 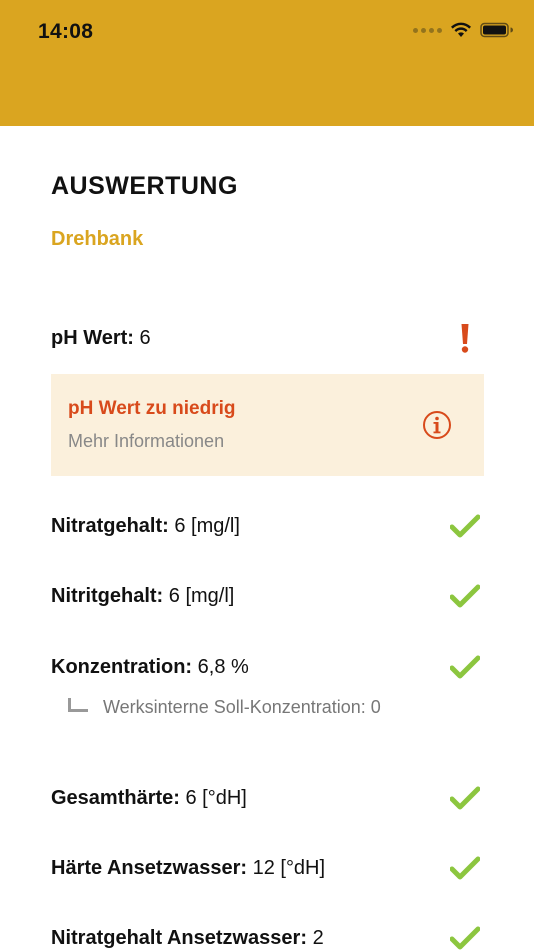 I want to click on row-text: Konzentration: 6,8 %, so click(x=150, y=667).